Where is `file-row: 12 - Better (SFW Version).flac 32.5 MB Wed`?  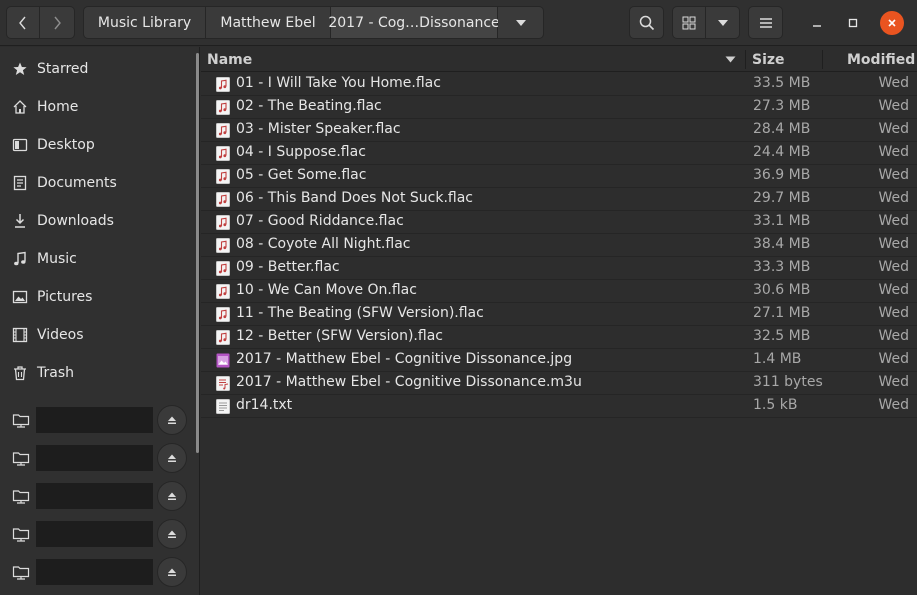
file-row: 12 - Better (SFW Version).flac 32.5 MB Wed is located at coordinates (559, 337).